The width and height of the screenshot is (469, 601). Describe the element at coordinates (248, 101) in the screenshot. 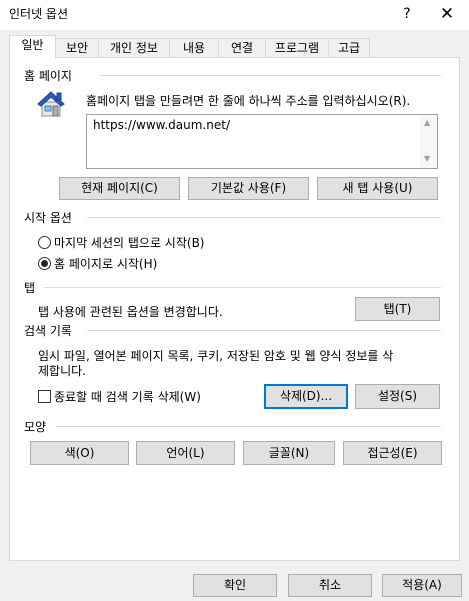

I see `home-page-description: 홈페이지 탭을 만들려면 한 줄에 하나씩 주소를 입력하십시오(R).` at that location.